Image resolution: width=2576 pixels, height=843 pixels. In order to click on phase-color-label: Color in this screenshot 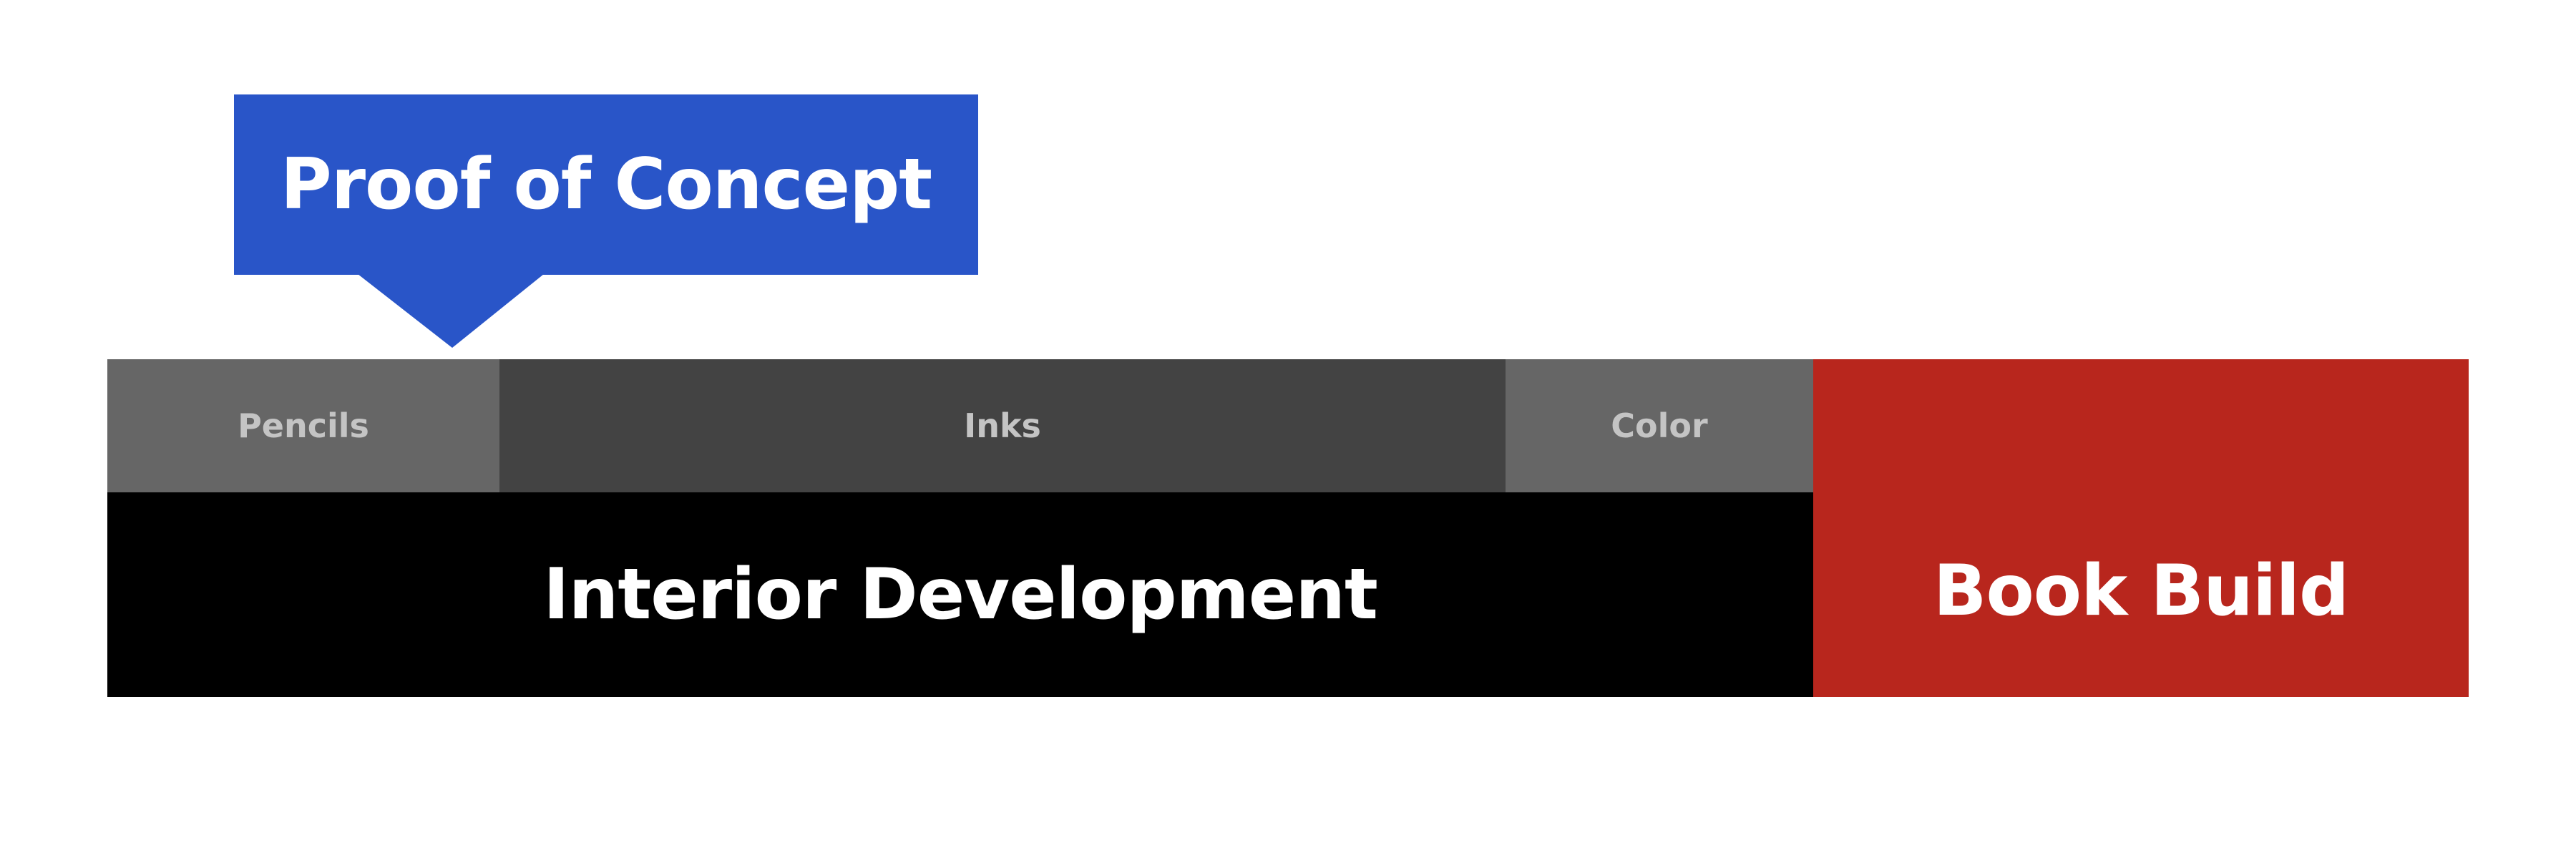, I will do `click(1659, 425)`.